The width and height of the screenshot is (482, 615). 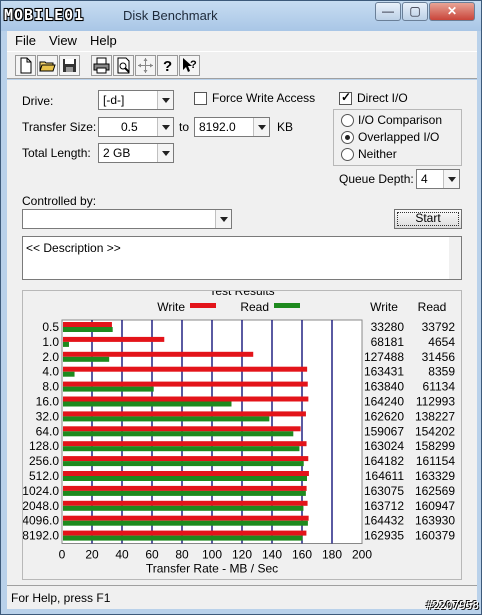 I want to click on queue-depth-select: 4, so click(x=438, y=179).